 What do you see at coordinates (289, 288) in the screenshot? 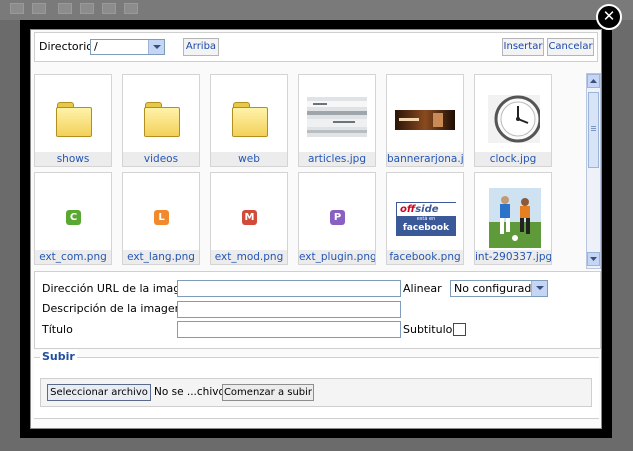
I see `url-input` at bounding box center [289, 288].